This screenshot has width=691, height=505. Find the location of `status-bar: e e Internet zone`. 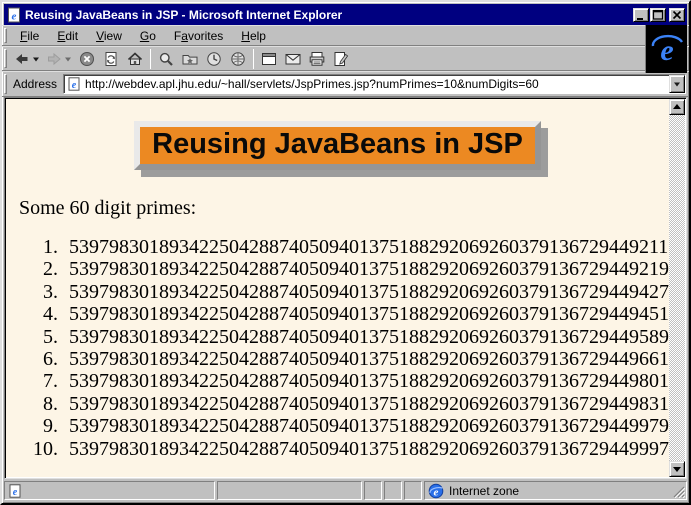

status-bar: e e Internet zone is located at coordinates (345, 491).